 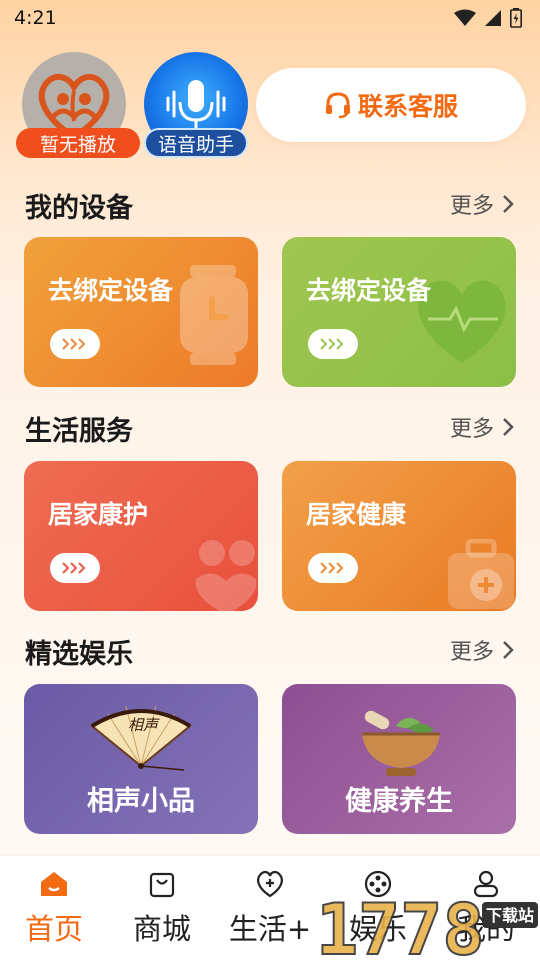 What do you see at coordinates (141, 312) in the screenshot?
I see `bind-device-card-watch: 去绑定设备` at bounding box center [141, 312].